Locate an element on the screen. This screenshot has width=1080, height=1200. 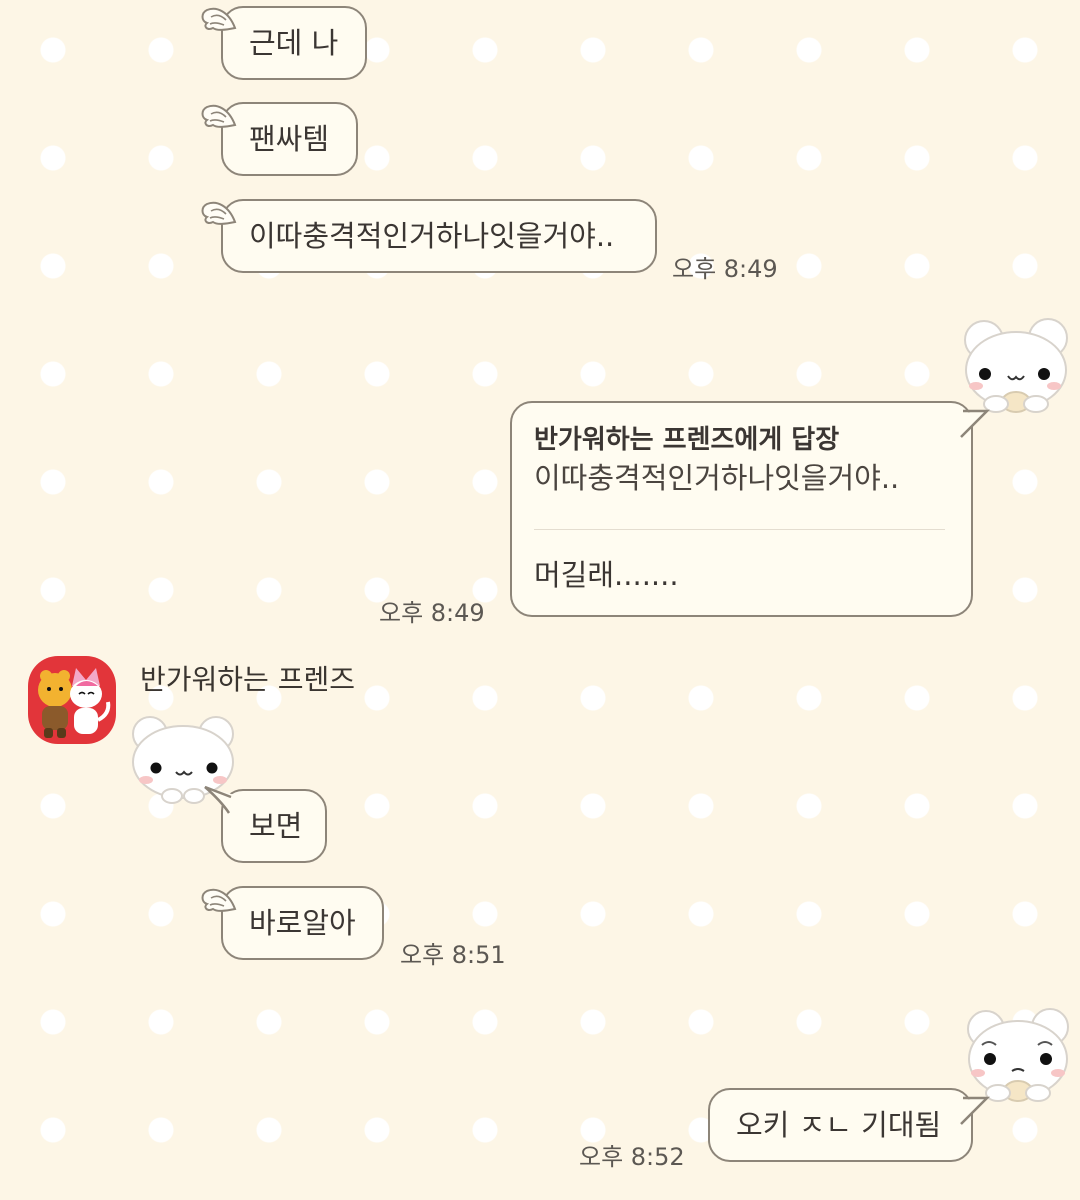
reply-quoted-text: 이따충격적인거하나잇을거야.. is located at coordinates (717, 478).